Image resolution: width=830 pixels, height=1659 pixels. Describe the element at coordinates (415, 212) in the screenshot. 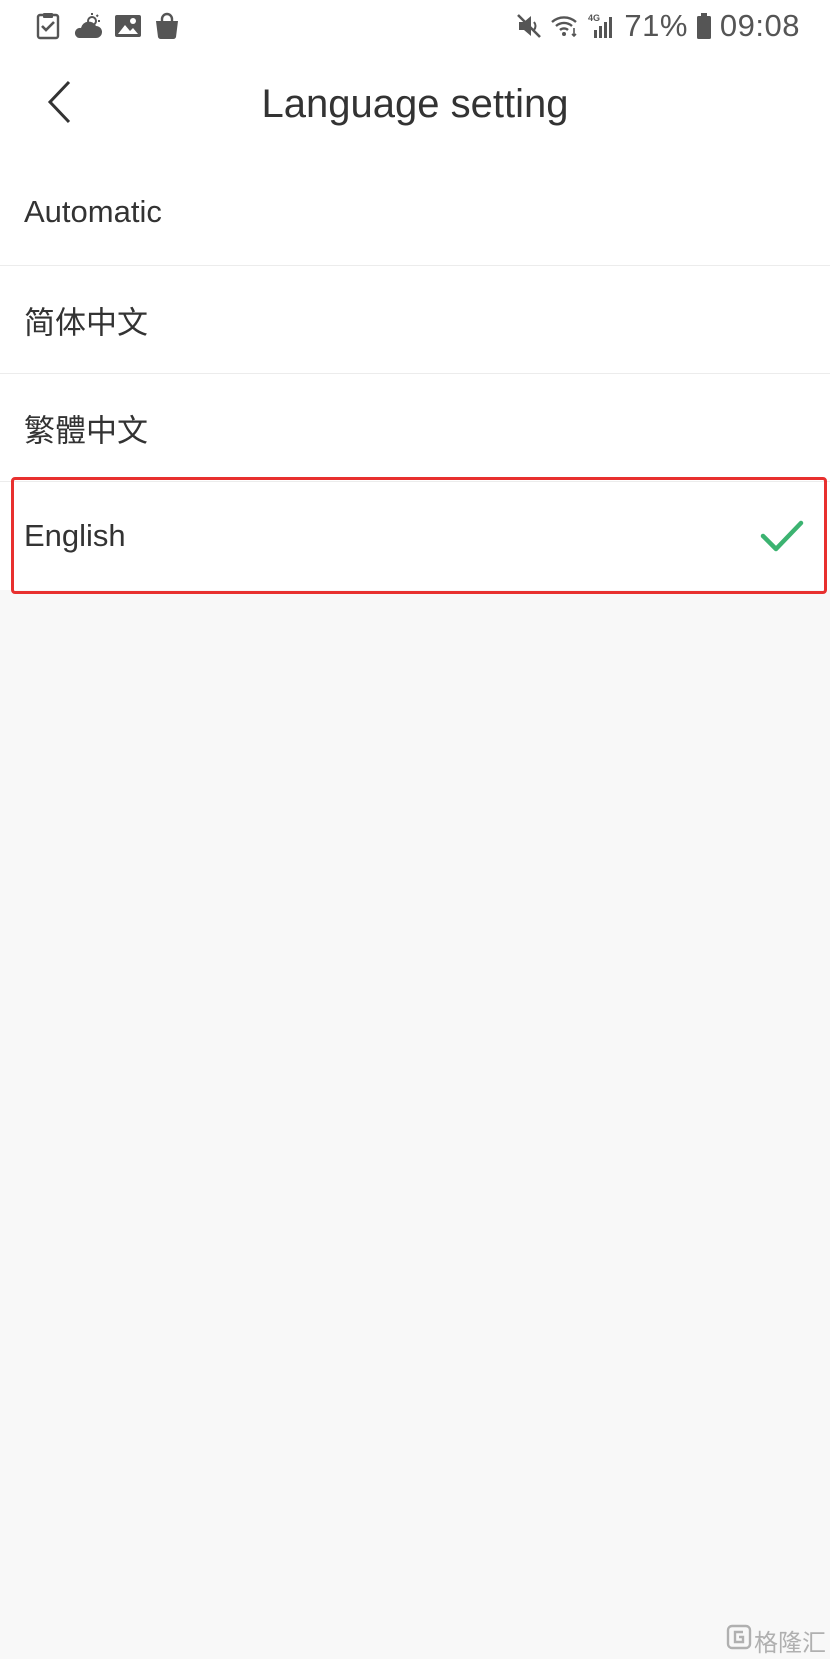

I see `language-option-automatic: Automatic` at that location.